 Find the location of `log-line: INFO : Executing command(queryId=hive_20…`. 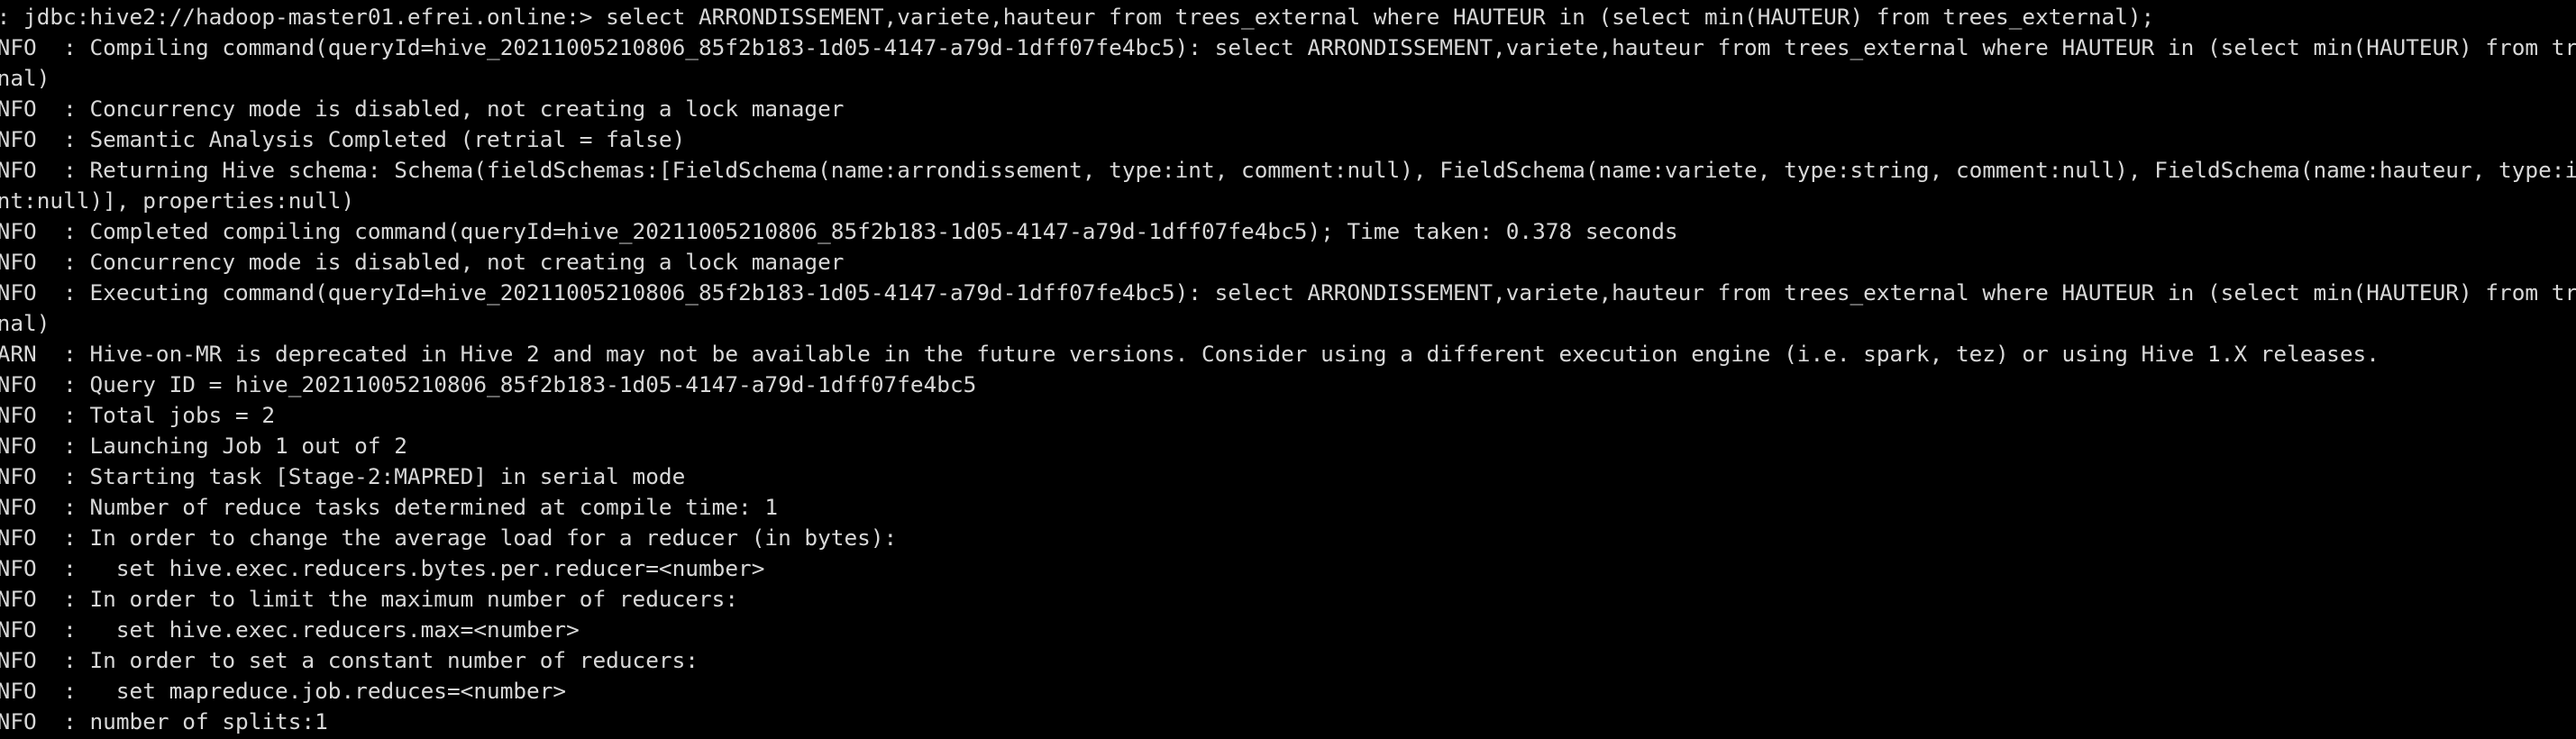

log-line: INFO : Executing command(queryId=hive_20… is located at coordinates (1288, 292).